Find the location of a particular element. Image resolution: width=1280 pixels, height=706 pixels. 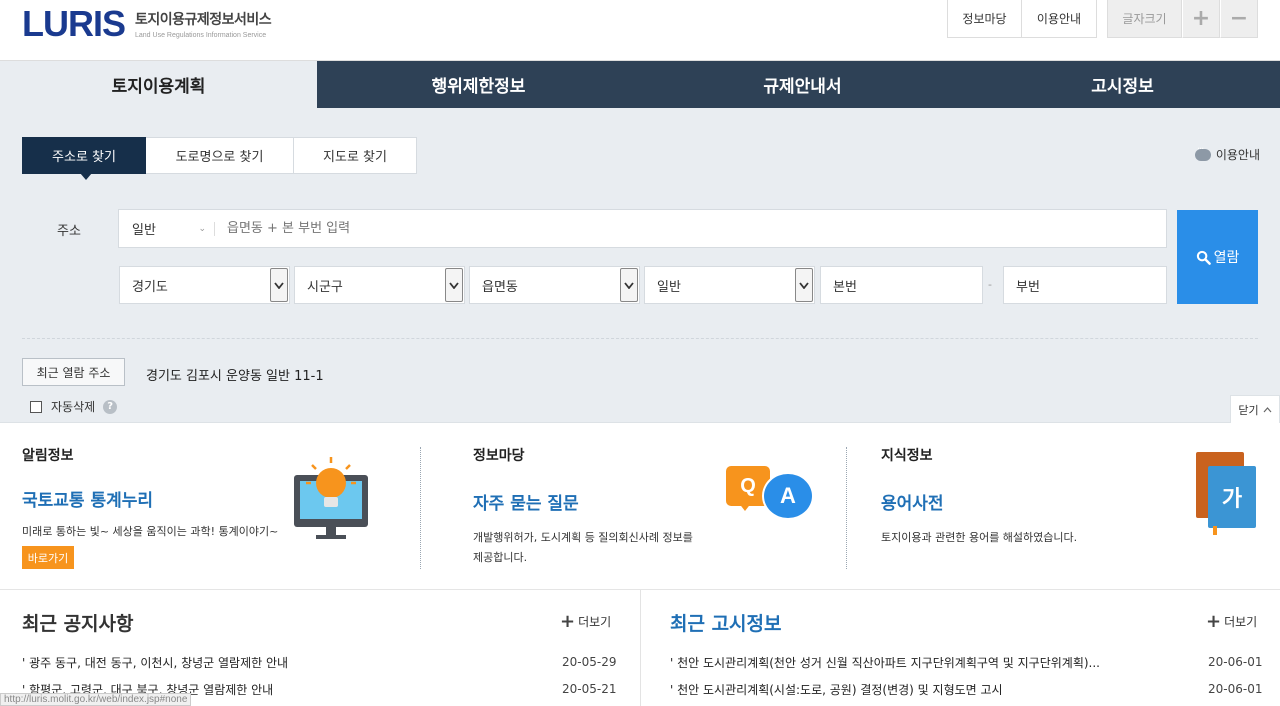

logo-wordmark: LURIS is located at coordinates (74, 23).